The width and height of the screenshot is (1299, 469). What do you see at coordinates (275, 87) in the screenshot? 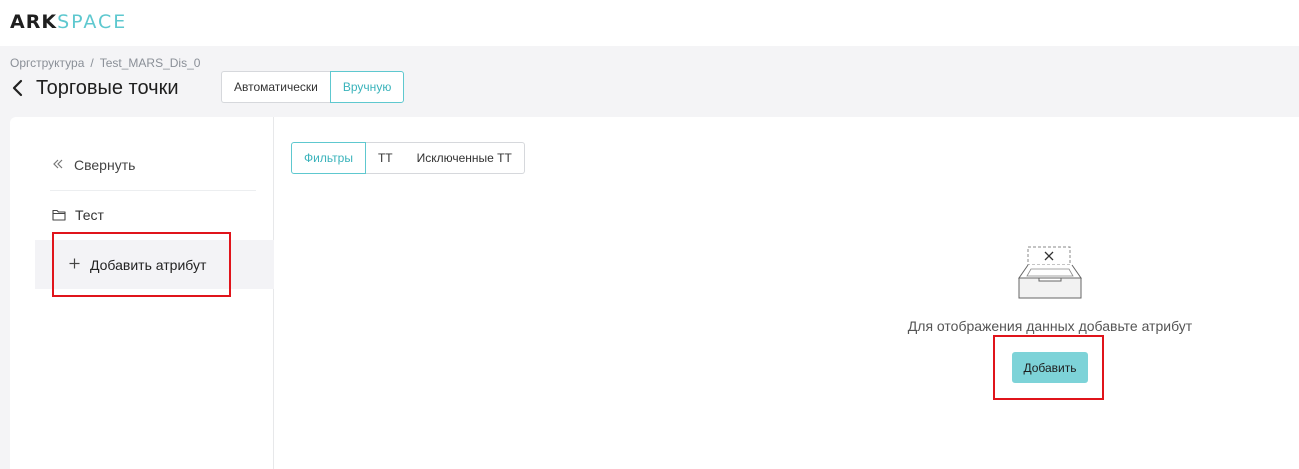
I see `mode-auto-button: Автоматически` at bounding box center [275, 87].